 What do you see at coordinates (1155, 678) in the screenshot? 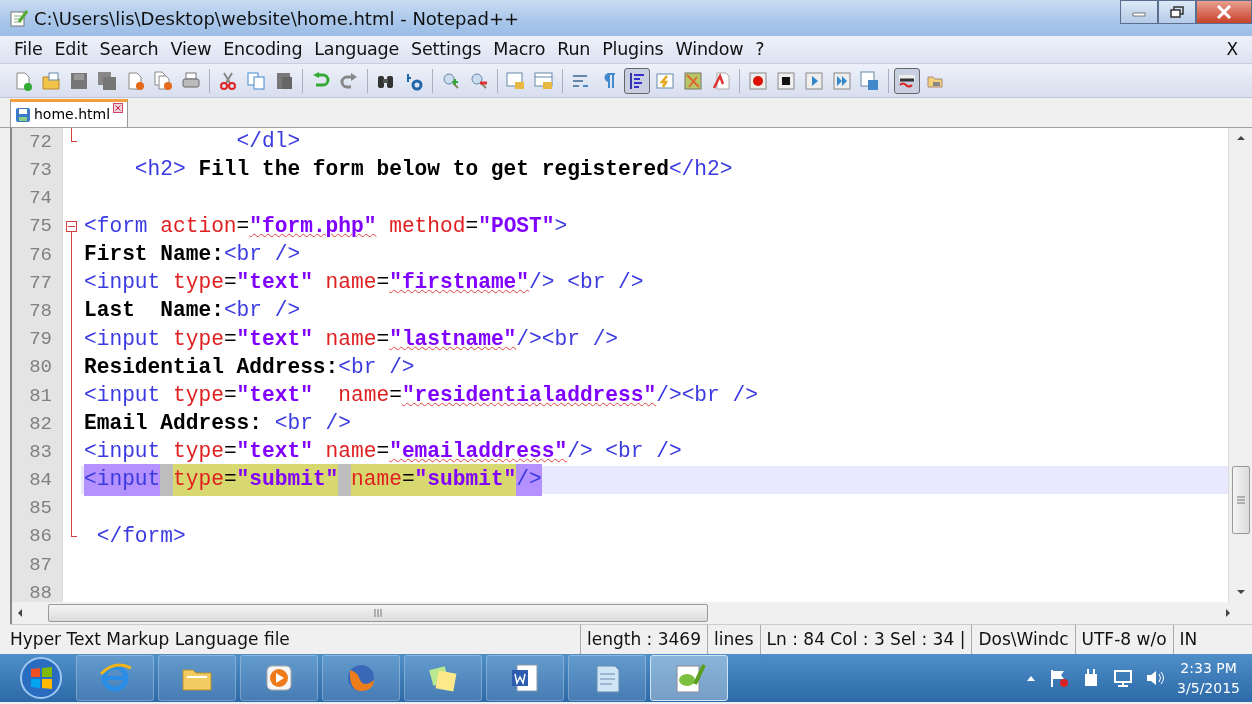
I see `volume-icon` at bounding box center [1155, 678].